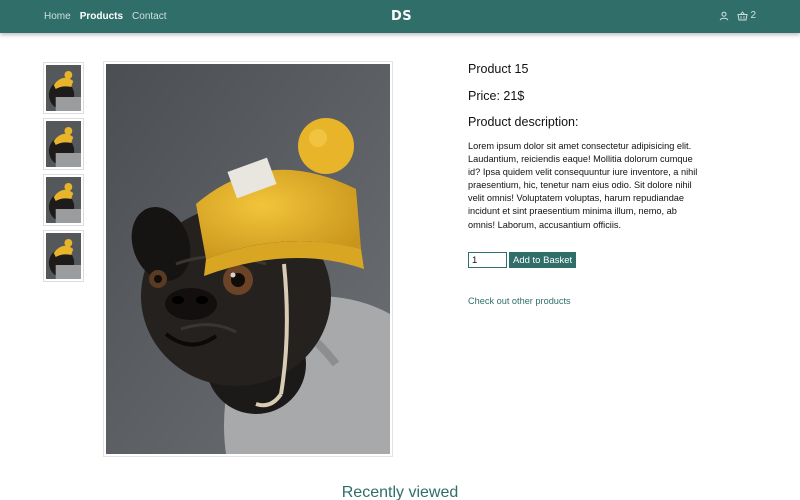 The image size is (800, 500). I want to click on nav-actions: 2, so click(737, 15).